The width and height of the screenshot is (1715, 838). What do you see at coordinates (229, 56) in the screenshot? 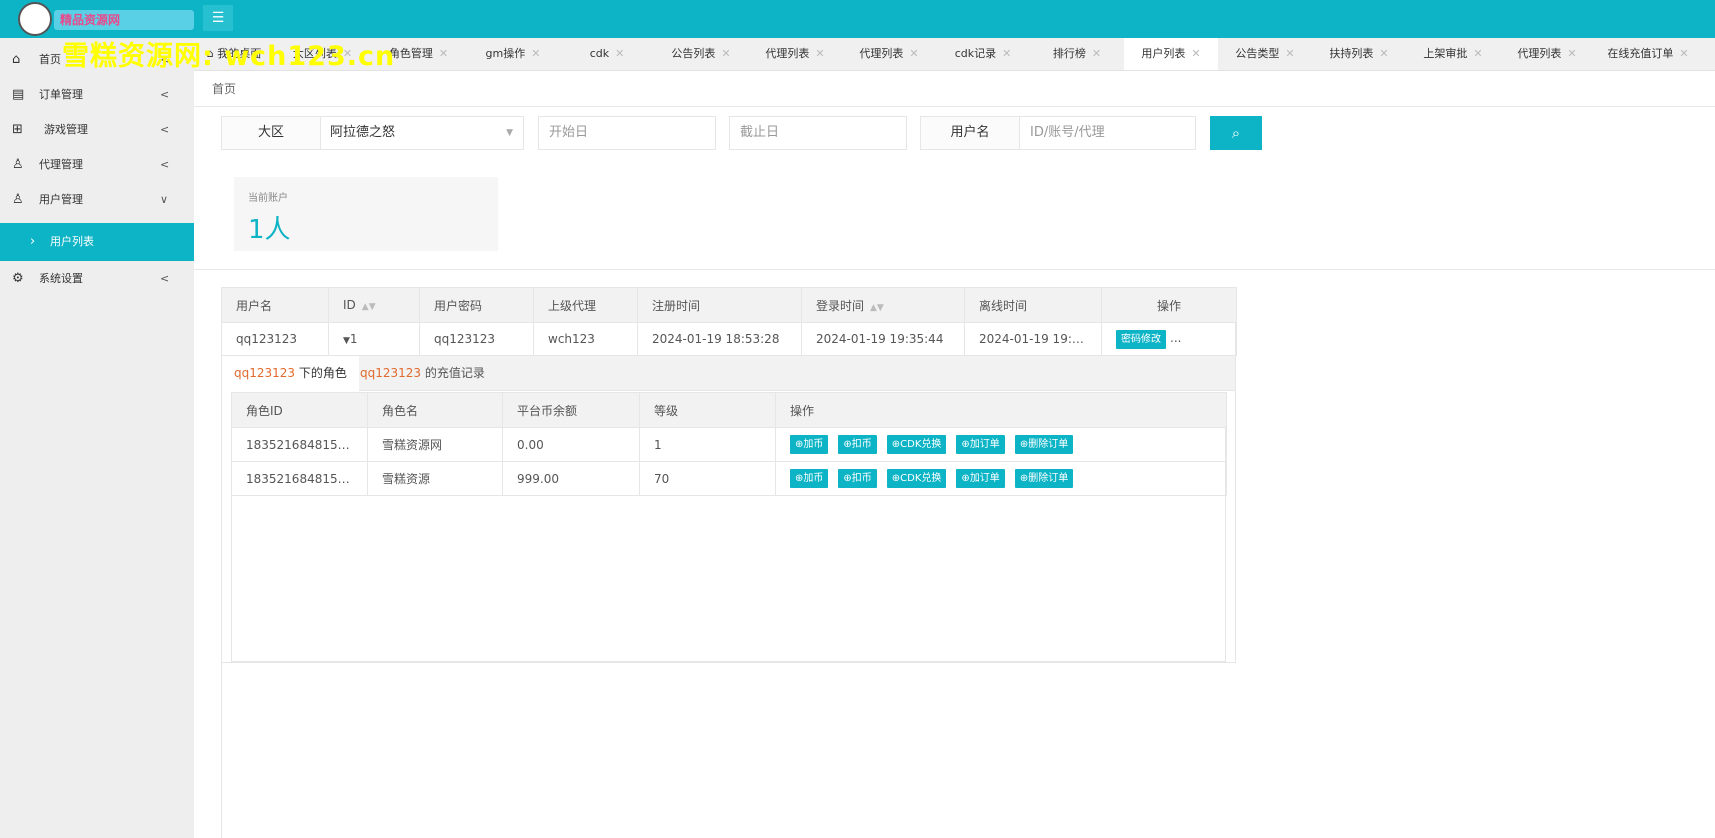
I see `watermark: 雪糕资源网: wch123.cn` at bounding box center [229, 56].